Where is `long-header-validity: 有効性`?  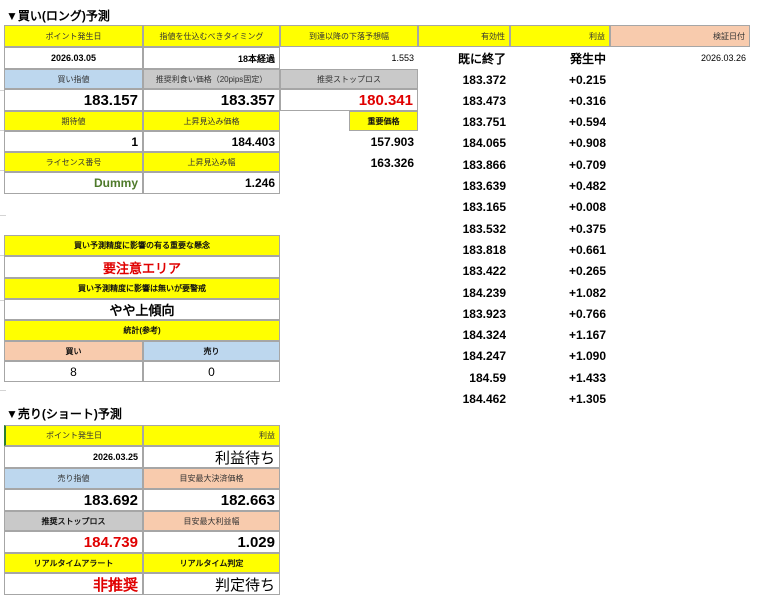 long-header-validity: 有効性 is located at coordinates (464, 36).